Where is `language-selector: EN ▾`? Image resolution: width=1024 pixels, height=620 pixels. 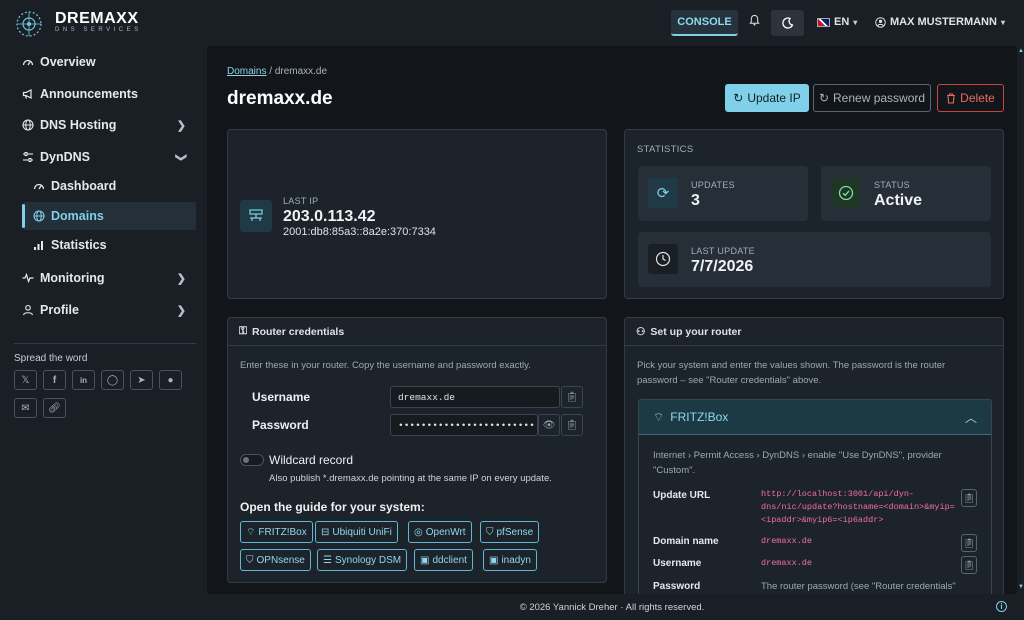 language-selector: EN ▾ is located at coordinates (837, 22).